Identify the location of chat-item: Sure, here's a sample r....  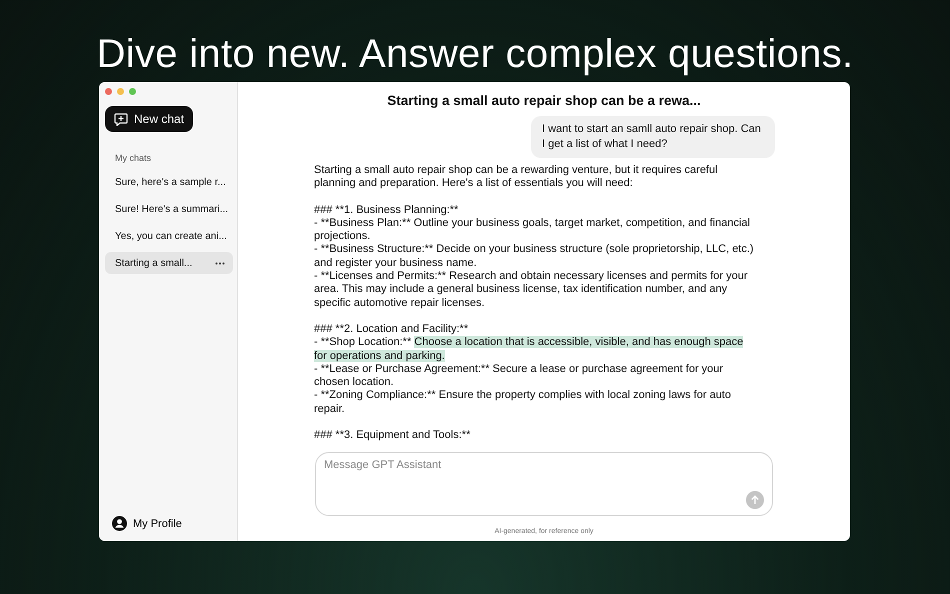
(169, 182).